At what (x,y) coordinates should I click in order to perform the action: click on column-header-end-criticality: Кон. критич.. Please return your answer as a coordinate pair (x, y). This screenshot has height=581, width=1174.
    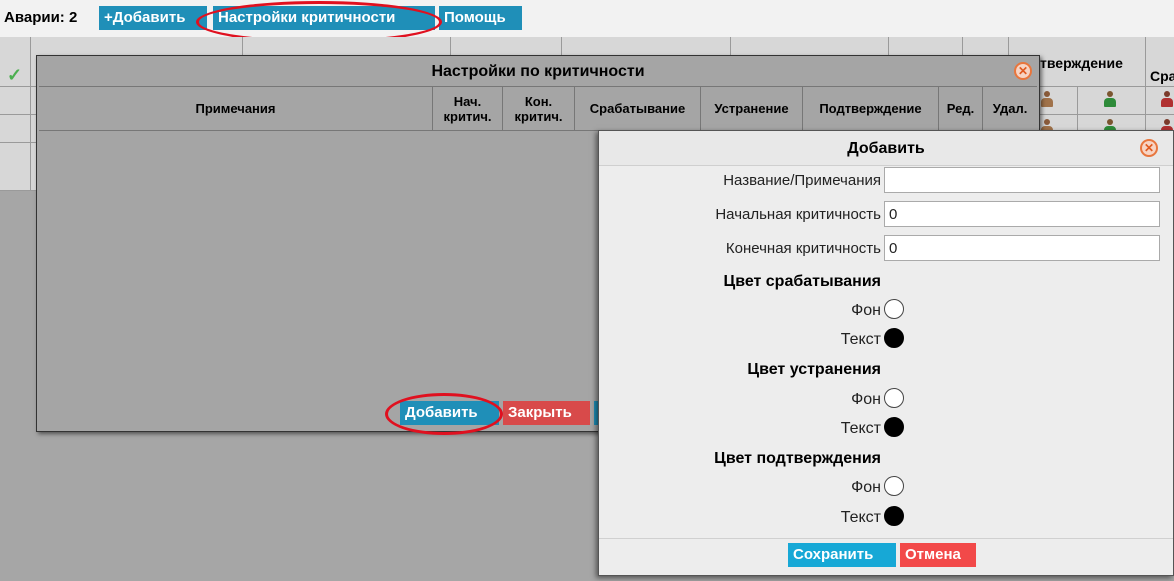
    Looking at the image, I should click on (539, 108).